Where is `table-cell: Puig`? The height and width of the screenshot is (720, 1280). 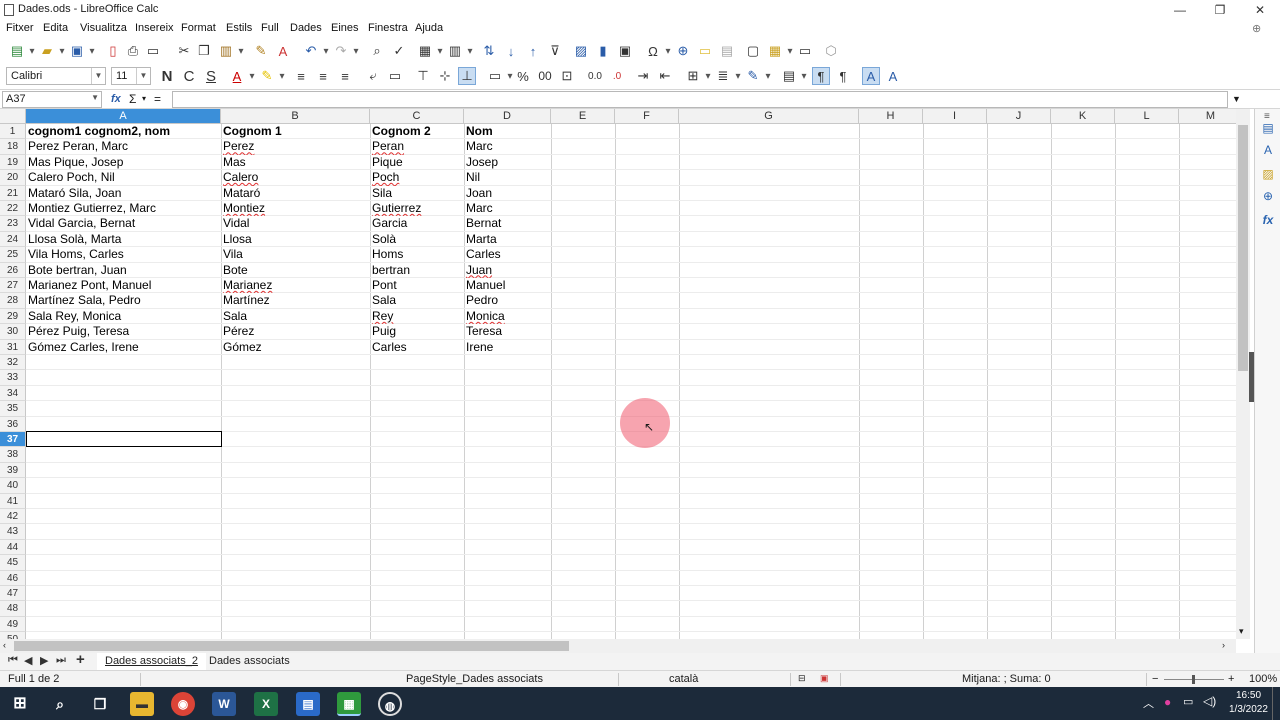 table-cell: Puig is located at coordinates (417, 331).